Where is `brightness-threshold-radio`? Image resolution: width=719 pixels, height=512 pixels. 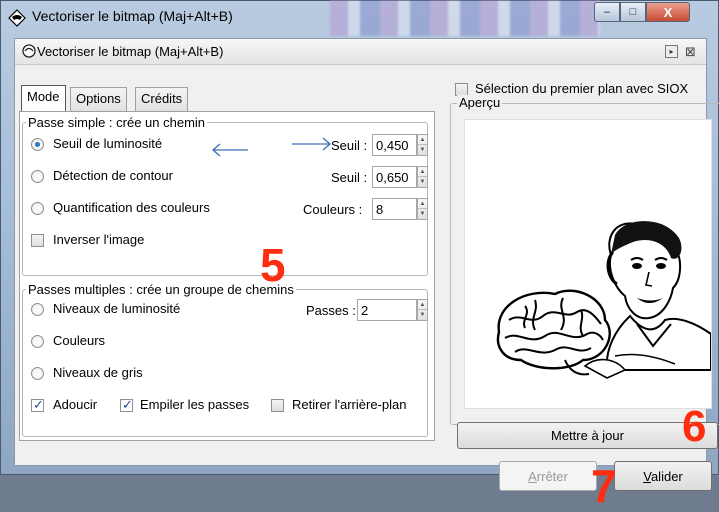 brightness-threshold-radio is located at coordinates (37, 144).